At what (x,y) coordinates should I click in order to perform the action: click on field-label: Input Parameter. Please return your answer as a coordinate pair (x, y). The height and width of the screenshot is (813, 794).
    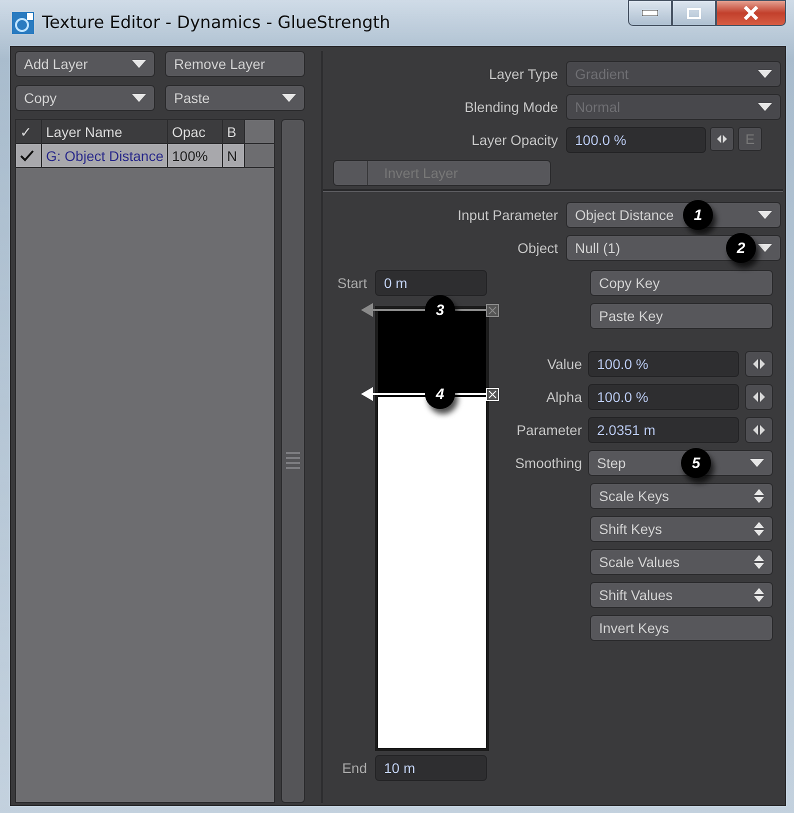
    Looking at the image, I should click on (507, 215).